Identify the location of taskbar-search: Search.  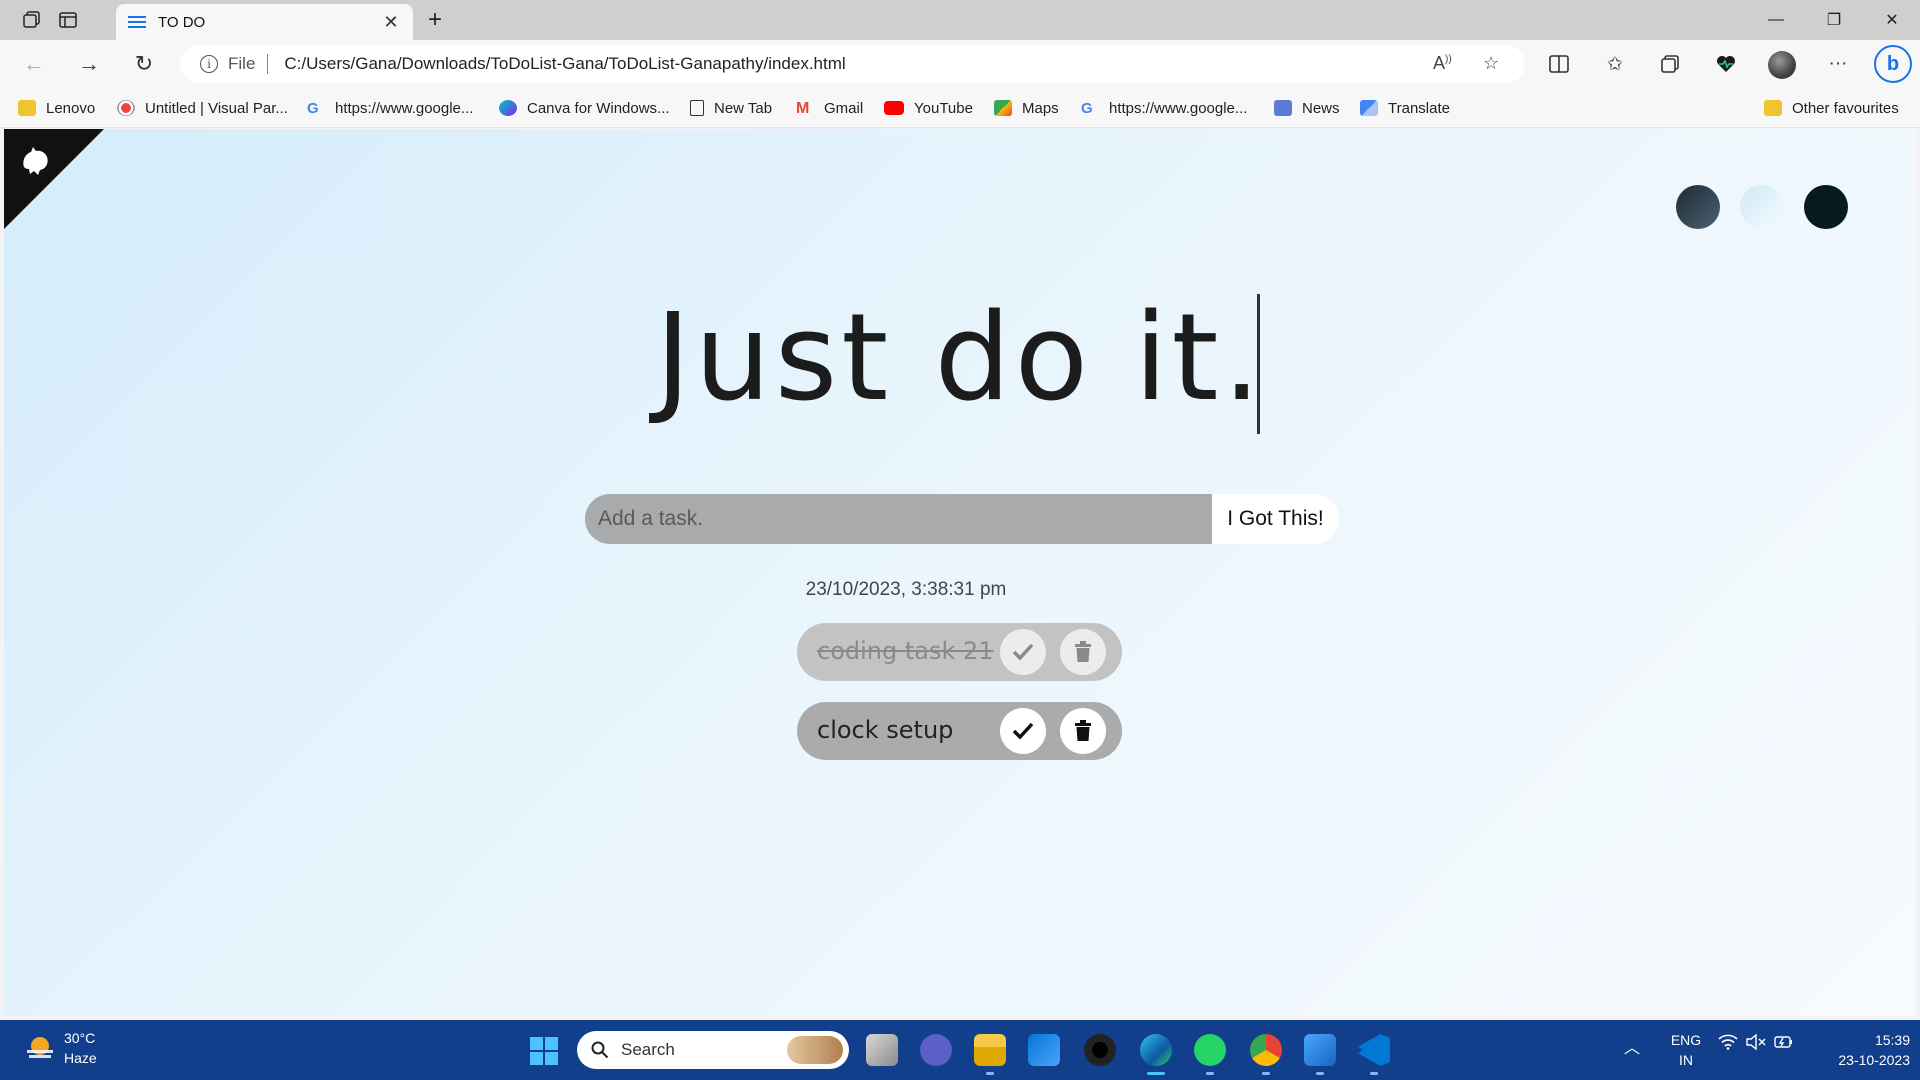
(713, 1050).